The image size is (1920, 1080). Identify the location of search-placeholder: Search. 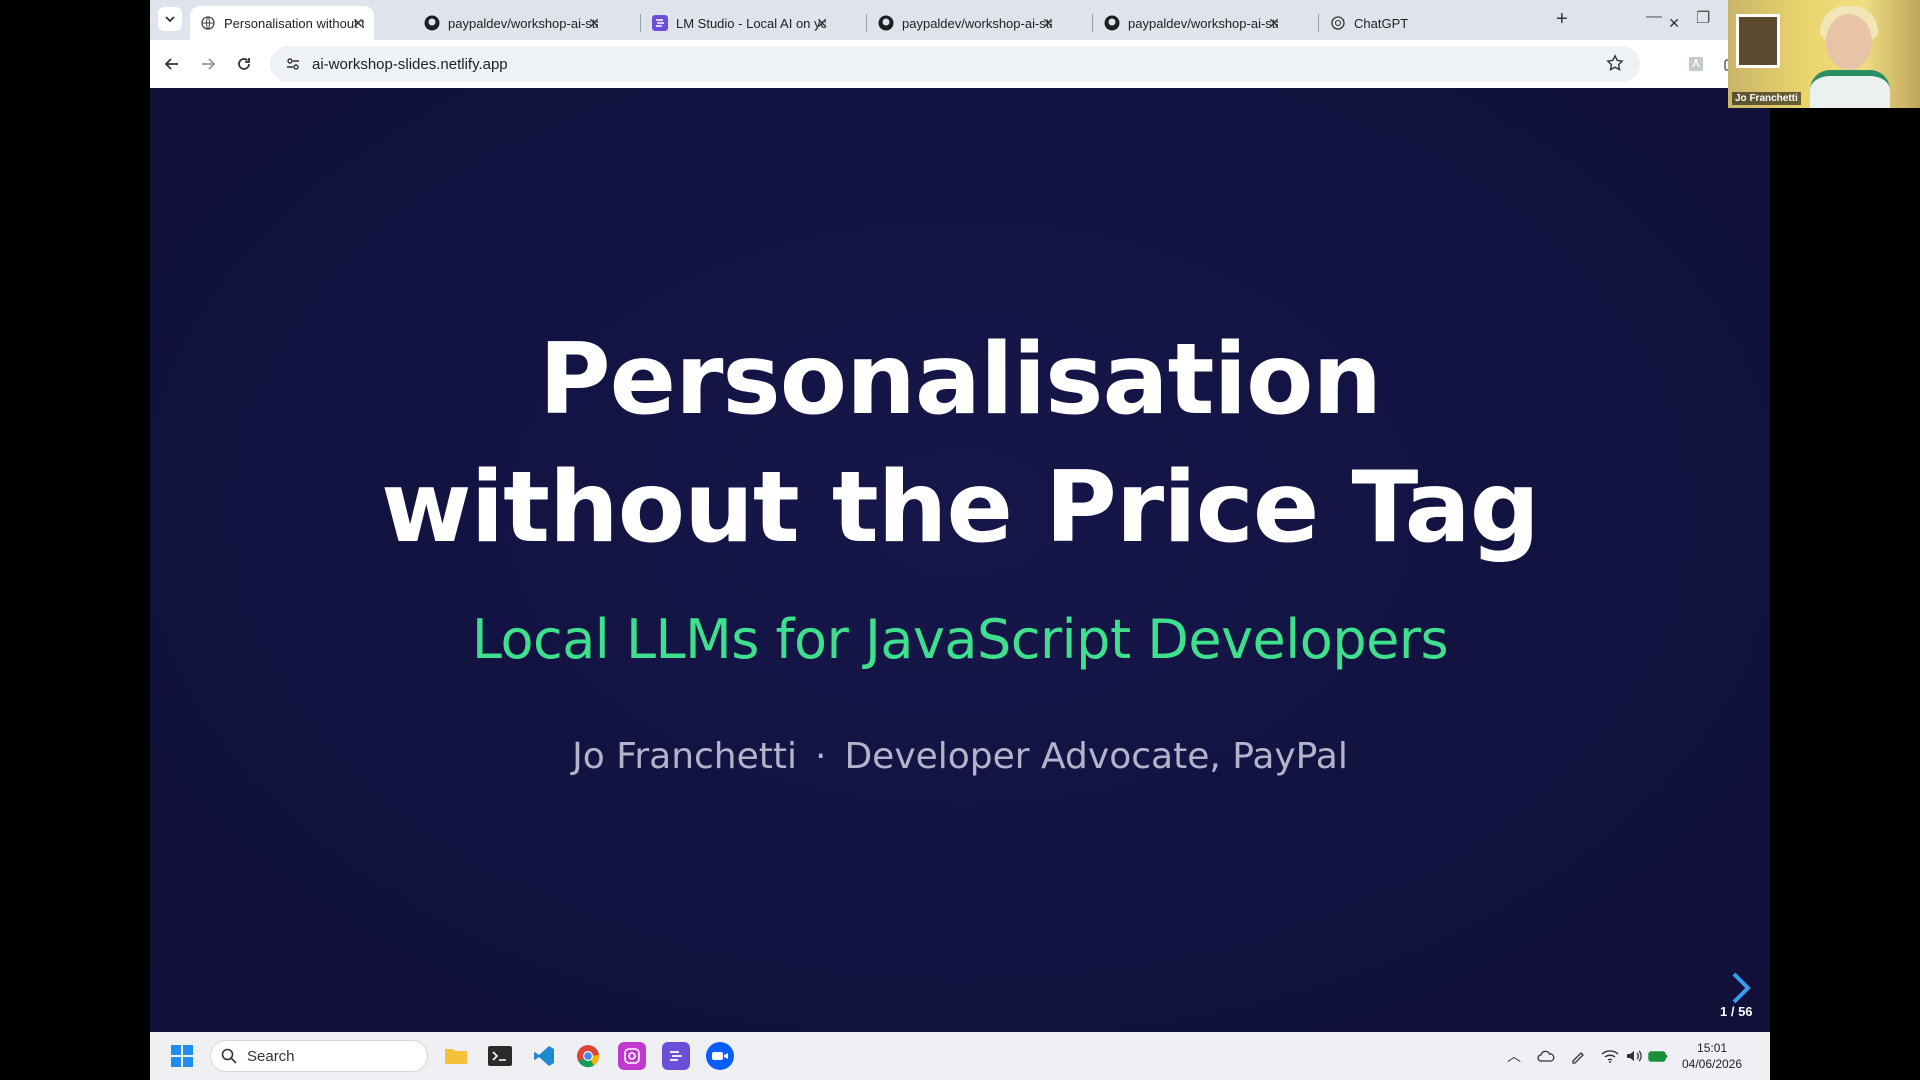
(271, 1056).